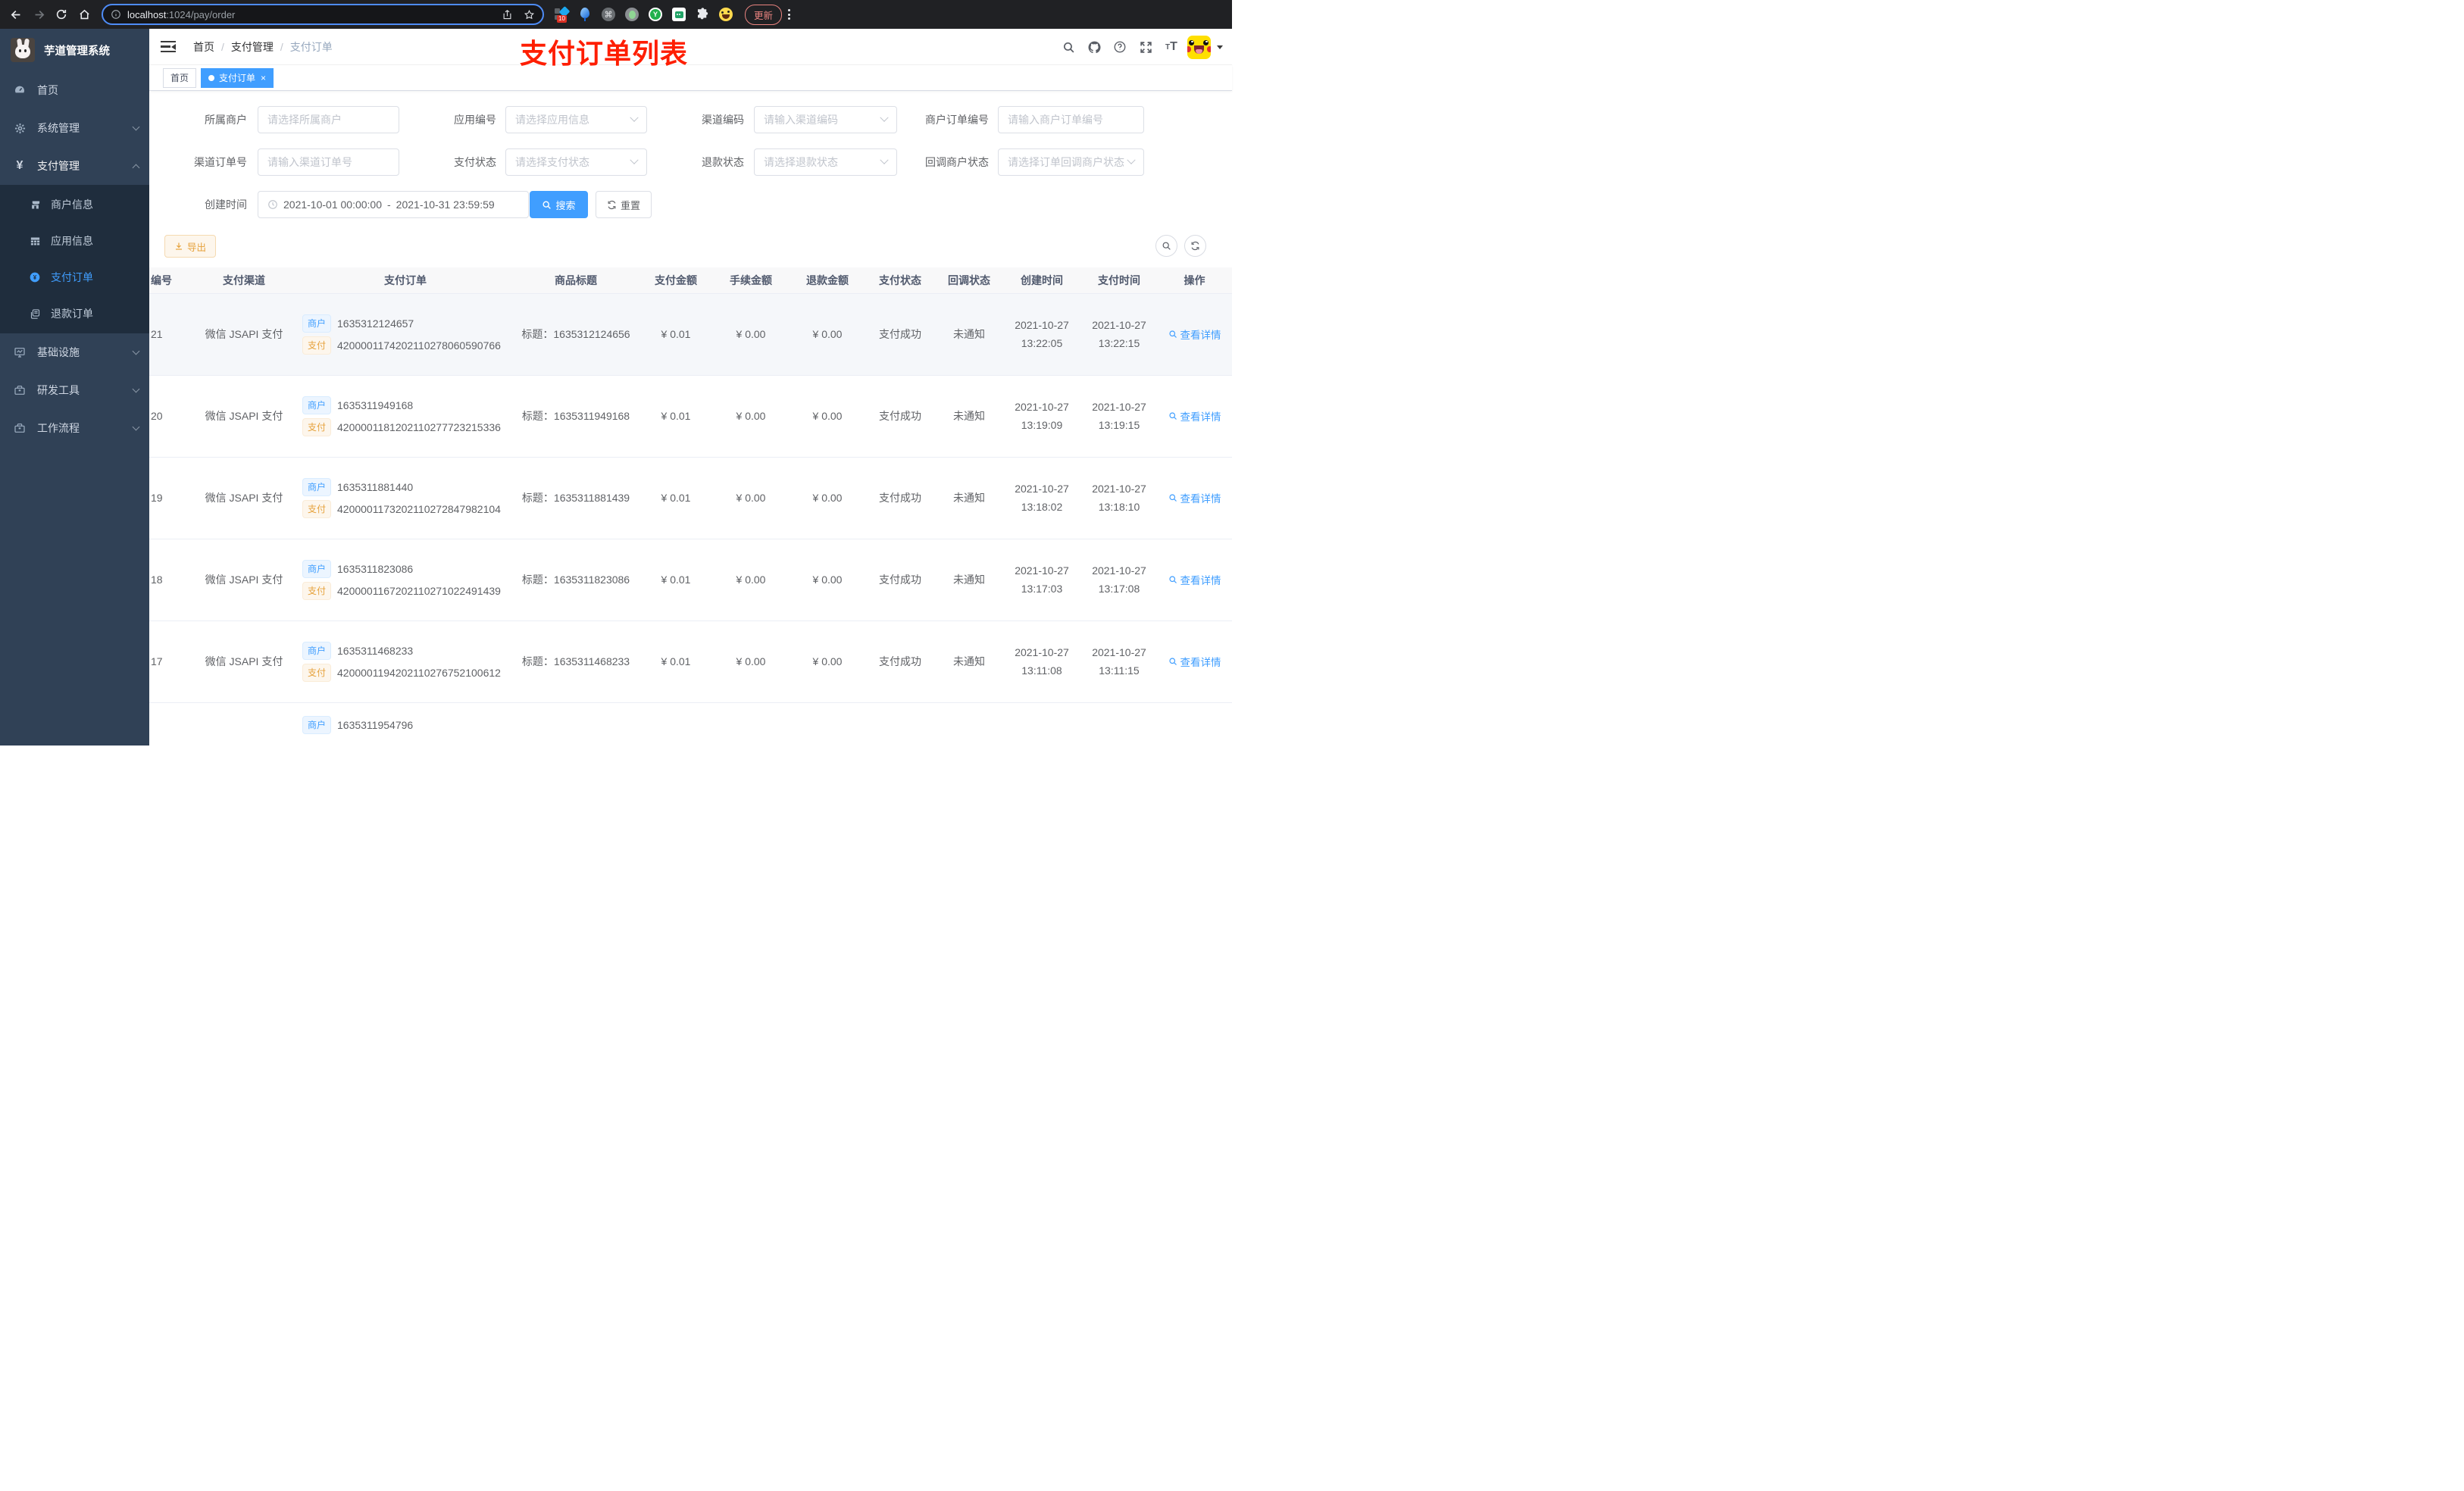 Image resolution: width=2464 pixels, height=1491 pixels. What do you see at coordinates (77, 51) in the screenshot?
I see `app-title: 芋道管理系统` at bounding box center [77, 51].